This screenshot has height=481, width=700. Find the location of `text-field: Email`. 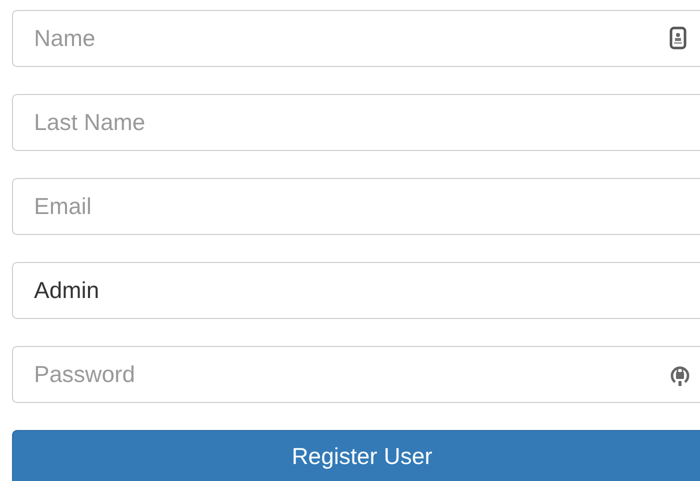

text-field: Email is located at coordinates (356, 206).